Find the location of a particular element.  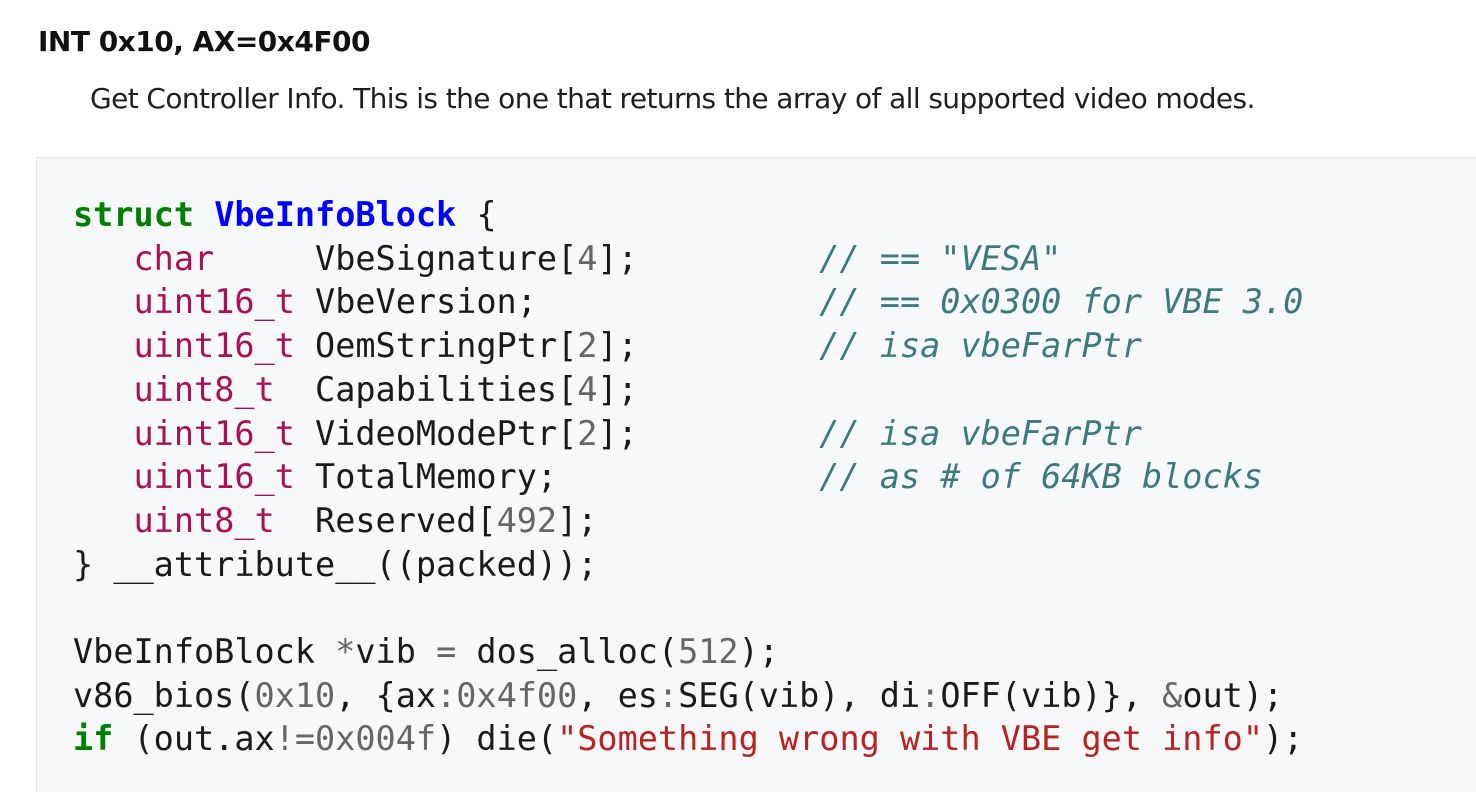

code-text: SEG(vib), di is located at coordinates (799, 695).